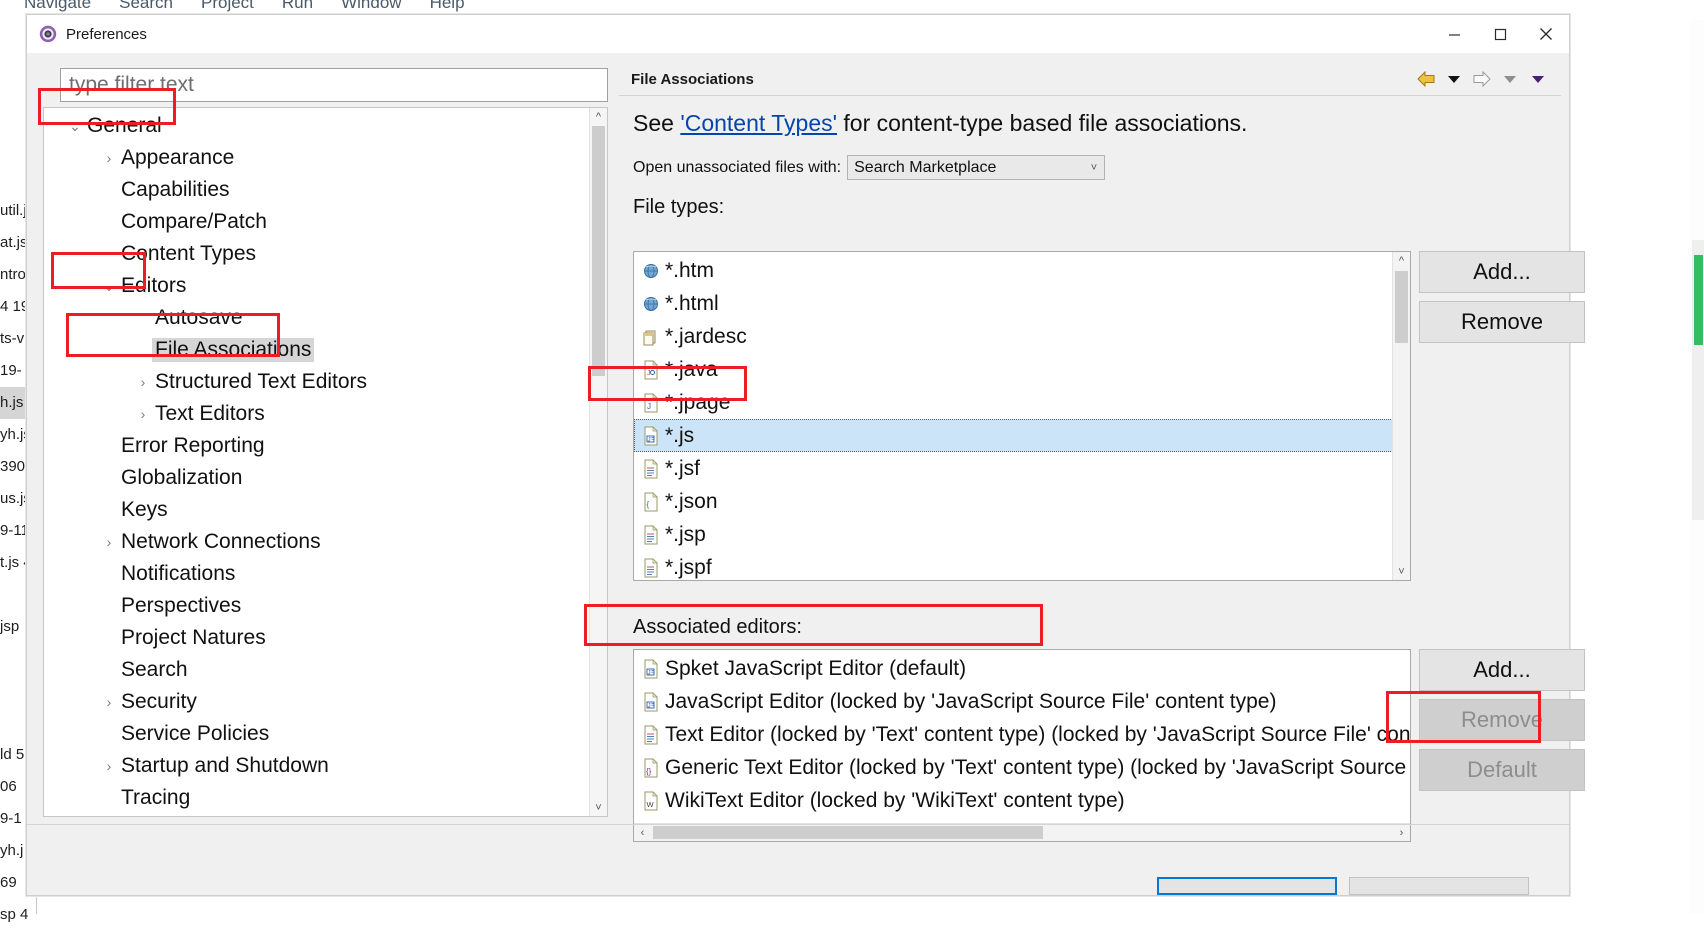 This screenshot has width=1704, height=931. What do you see at coordinates (598, 462) in the screenshot?
I see `tree-vertical-scrollbar: ^ ˅` at bounding box center [598, 462].